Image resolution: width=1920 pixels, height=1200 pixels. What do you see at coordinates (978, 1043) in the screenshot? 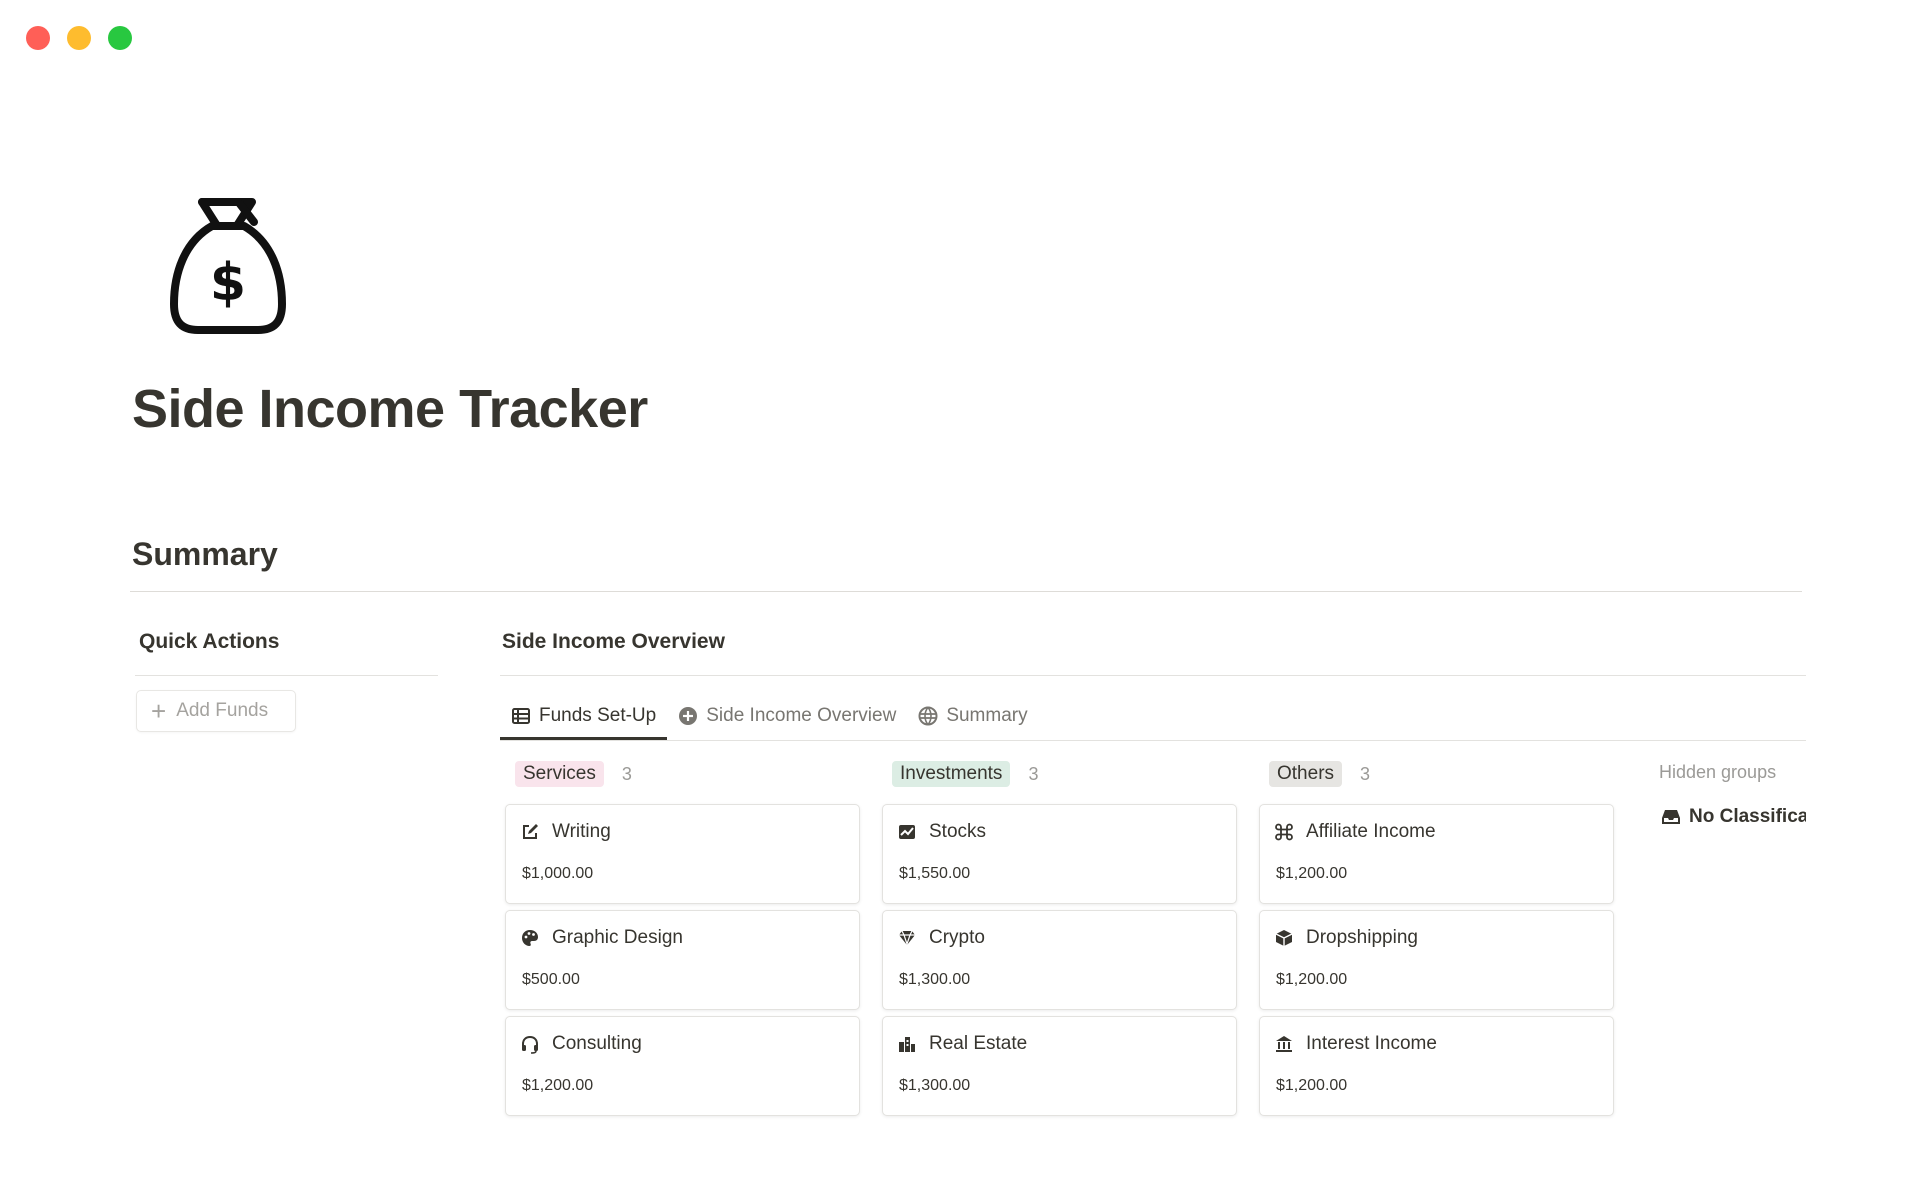
I see `card-title: Real Estate` at bounding box center [978, 1043].